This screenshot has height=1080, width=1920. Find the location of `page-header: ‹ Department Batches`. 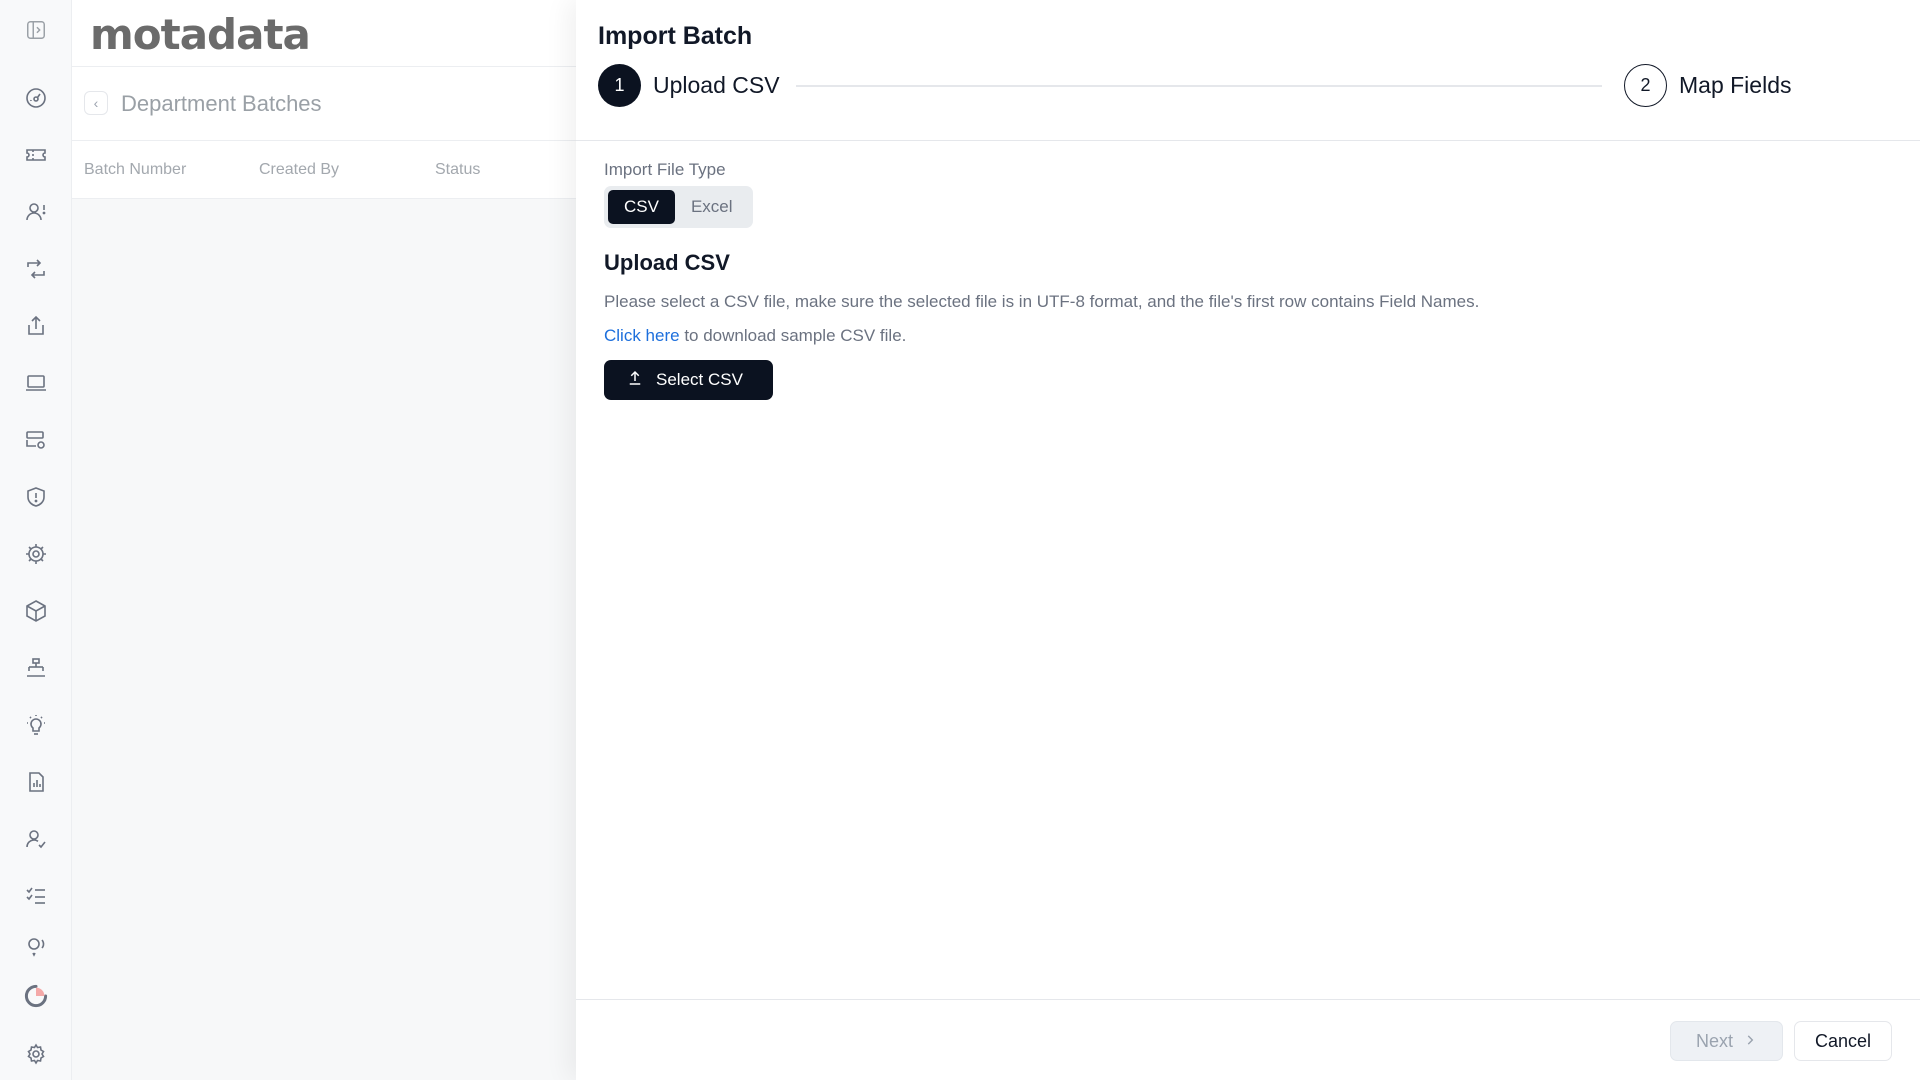

page-header: ‹ Department Batches is located at coordinates (324, 104).